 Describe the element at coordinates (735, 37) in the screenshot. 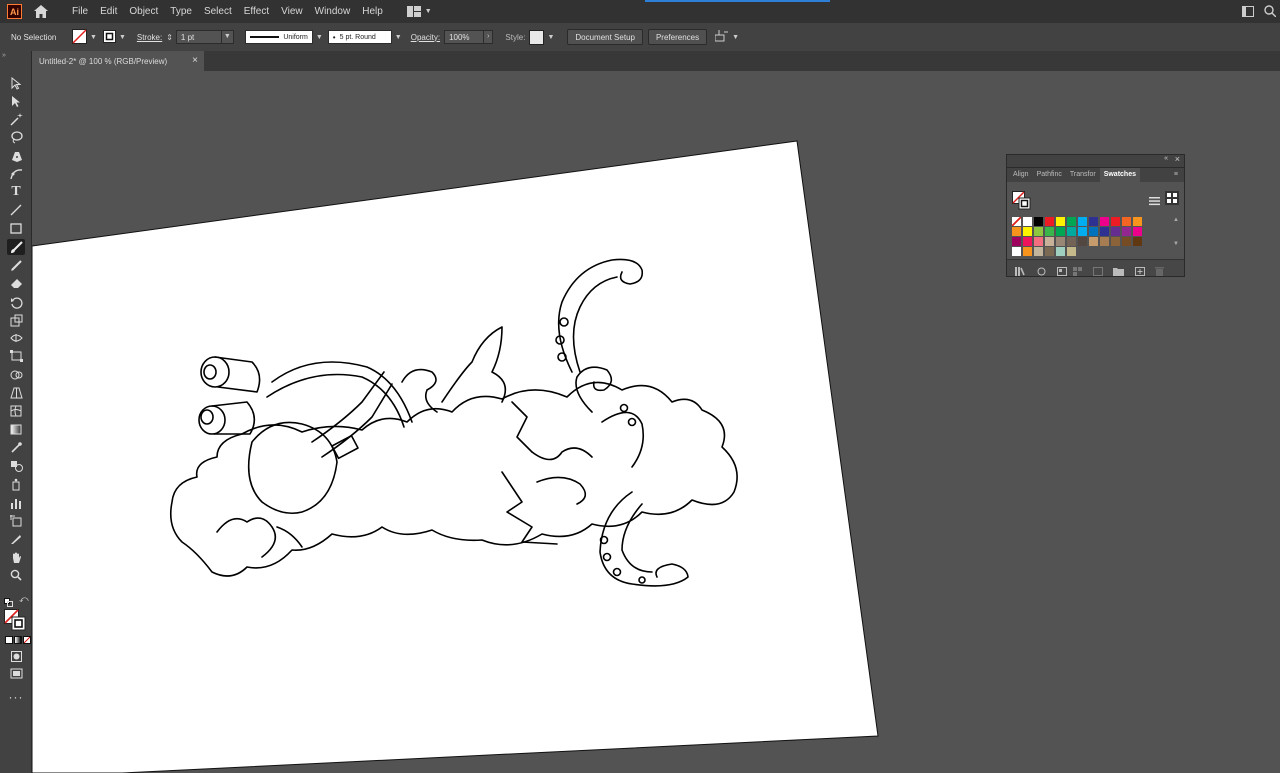

I see `align-dropdown-icon: ▼` at that location.